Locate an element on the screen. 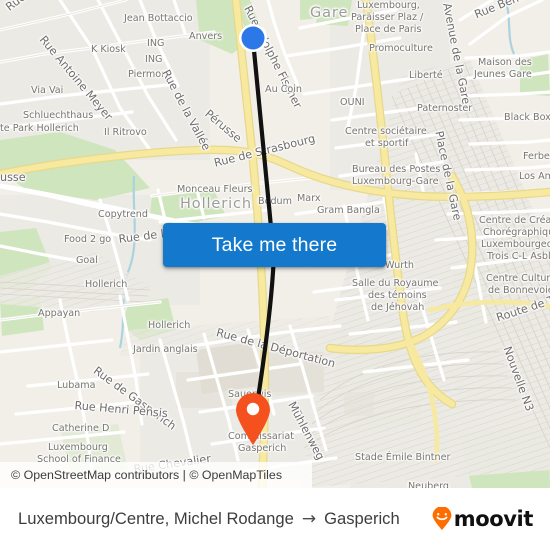 This screenshot has width=550, height=550. moovit-logo: moovit is located at coordinates (482, 519).